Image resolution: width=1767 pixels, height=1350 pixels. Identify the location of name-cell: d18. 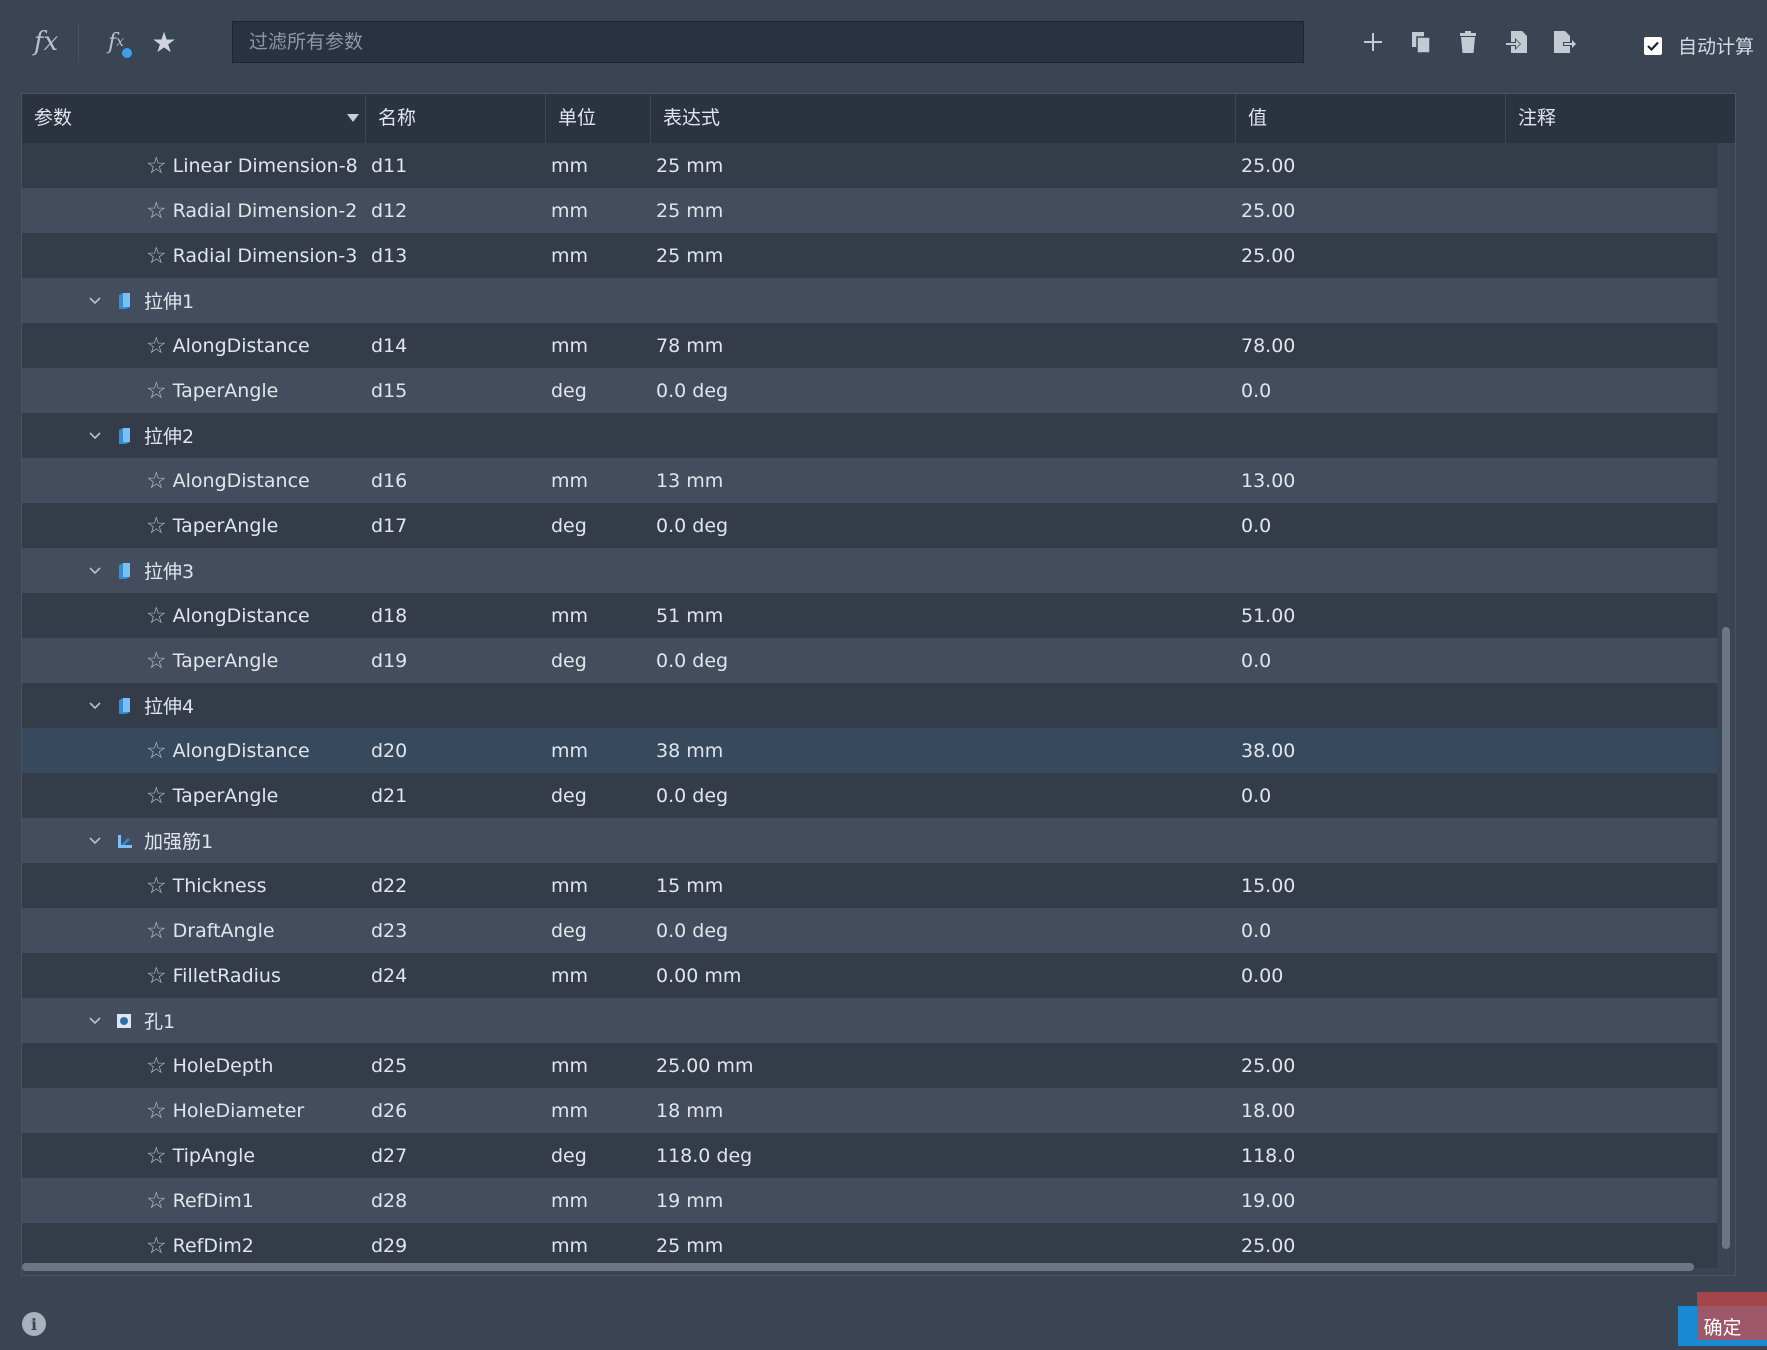
(456, 616).